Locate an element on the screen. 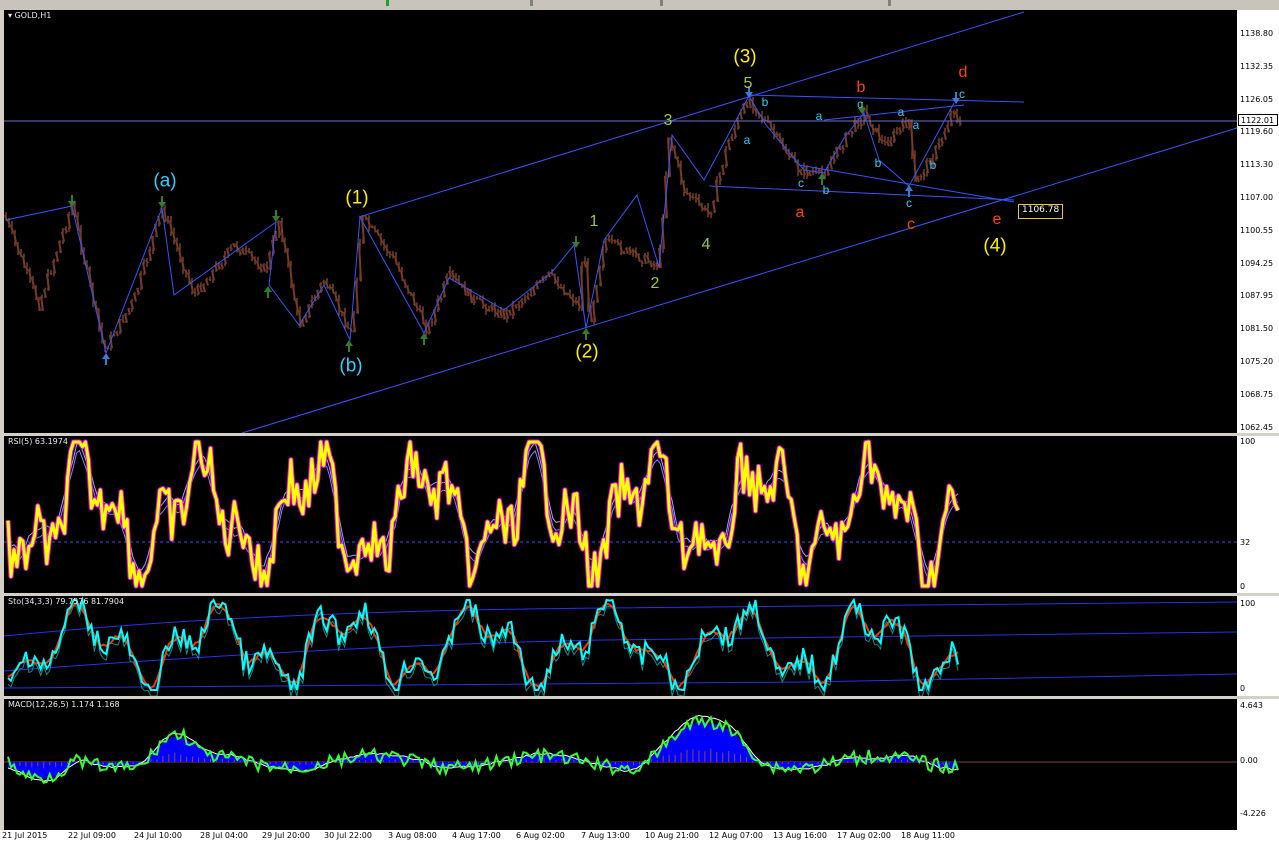  wave-label: e is located at coordinates (997, 220).